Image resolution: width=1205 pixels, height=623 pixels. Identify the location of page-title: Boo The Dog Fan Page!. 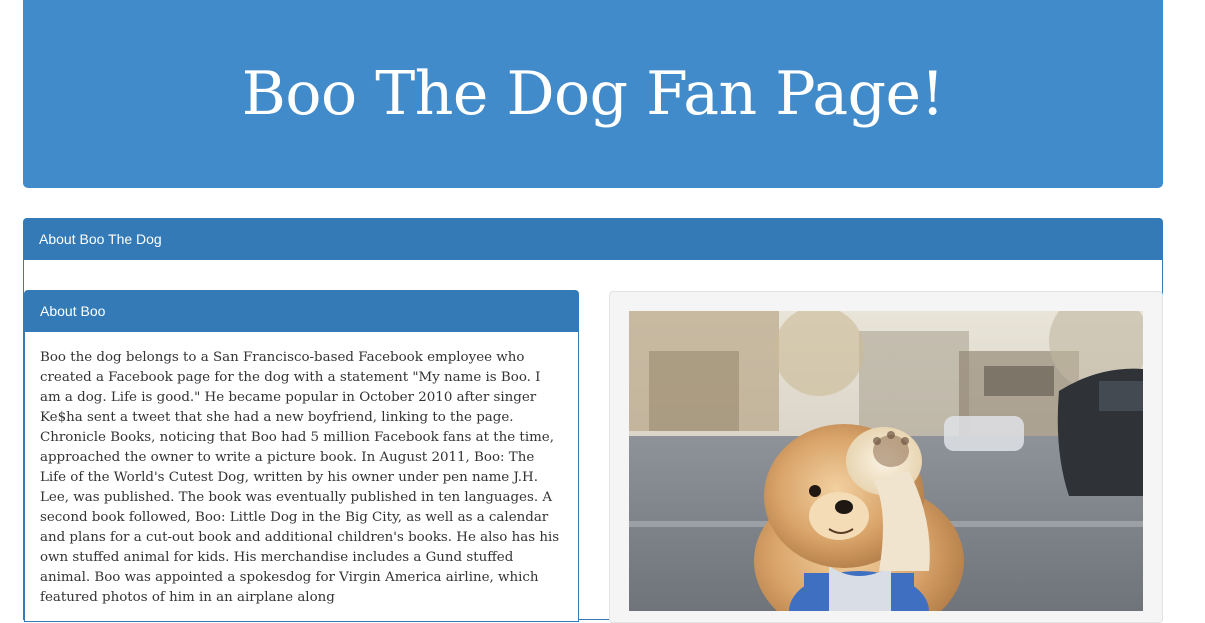
(593, 94).